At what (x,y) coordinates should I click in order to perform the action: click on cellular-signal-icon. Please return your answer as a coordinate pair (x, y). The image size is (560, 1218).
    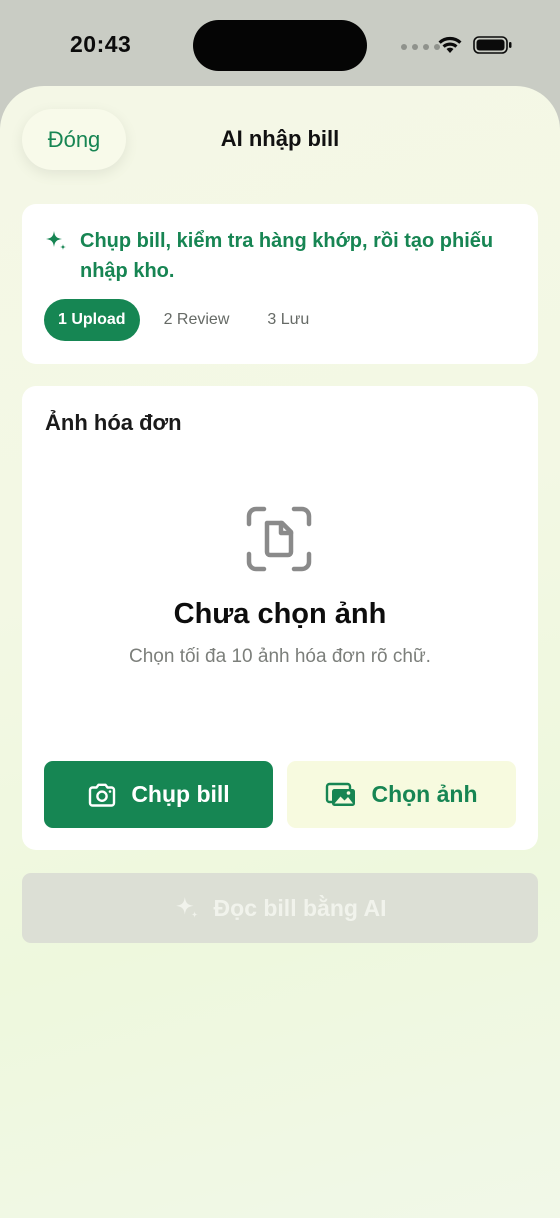
    Looking at the image, I should click on (420, 47).